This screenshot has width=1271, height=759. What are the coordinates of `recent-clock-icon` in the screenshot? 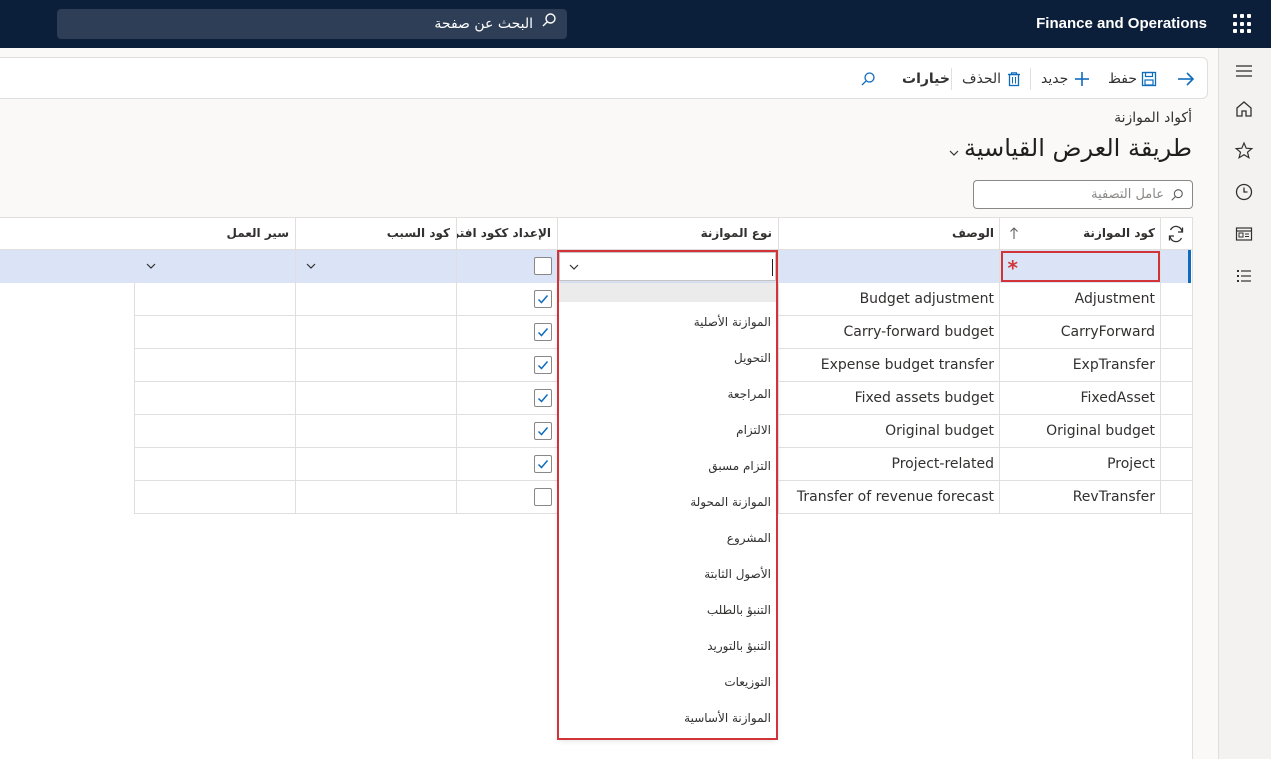 It's located at (1244, 192).